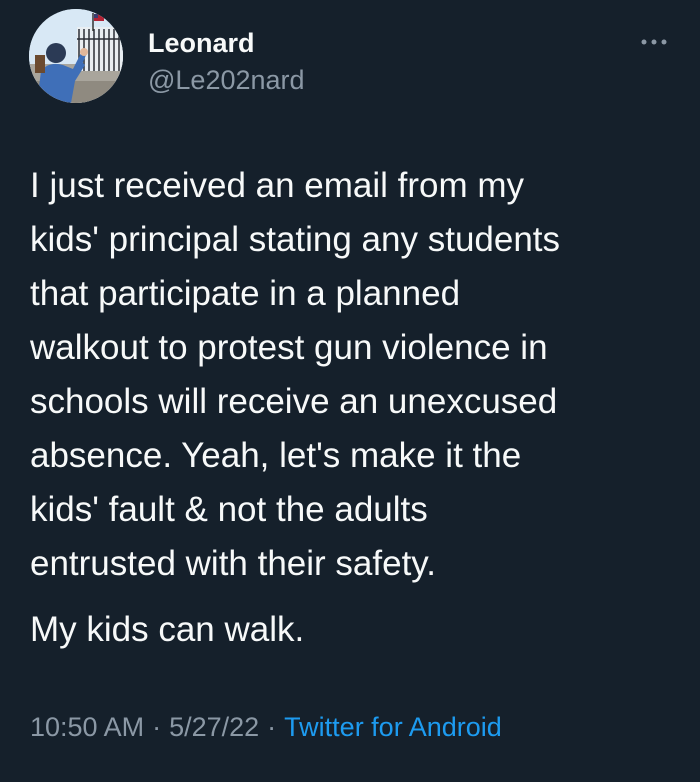 This screenshot has height=782, width=700. Describe the element at coordinates (277, 185) in the screenshot. I see `tweet-text-line: I just received an email from my` at that location.